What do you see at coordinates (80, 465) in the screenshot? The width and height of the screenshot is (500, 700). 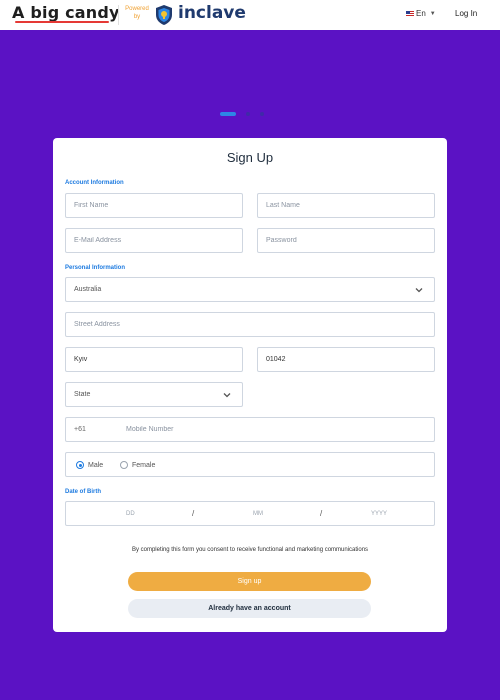 I see `radio-checked-icon` at bounding box center [80, 465].